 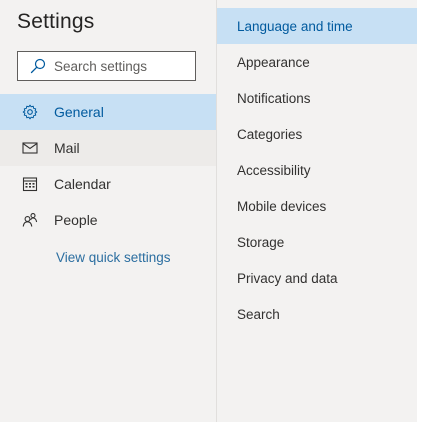 I want to click on subnav-item-mobile-devices: Mobile devices, so click(x=317, y=206).